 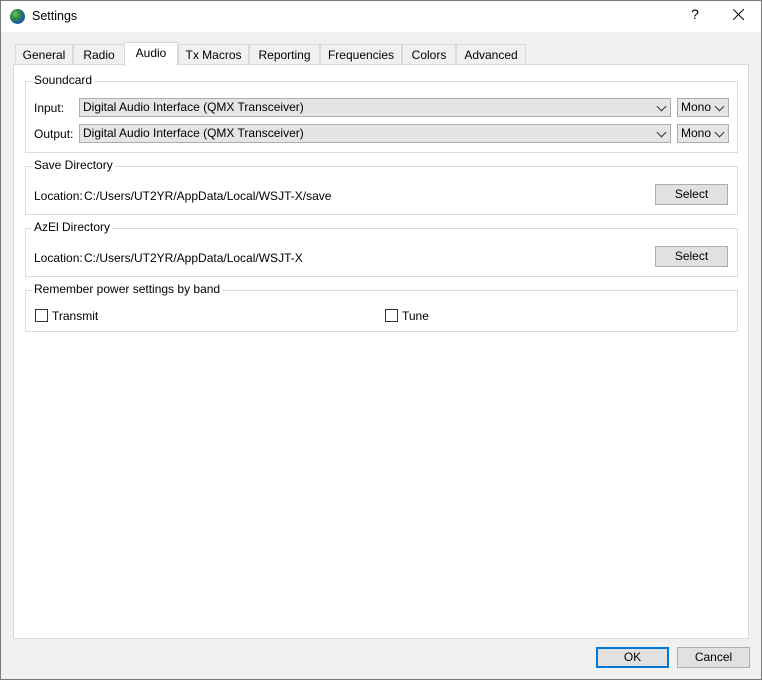 What do you see at coordinates (691, 256) in the screenshot?
I see `azel-directory-select-button: Select` at bounding box center [691, 256].